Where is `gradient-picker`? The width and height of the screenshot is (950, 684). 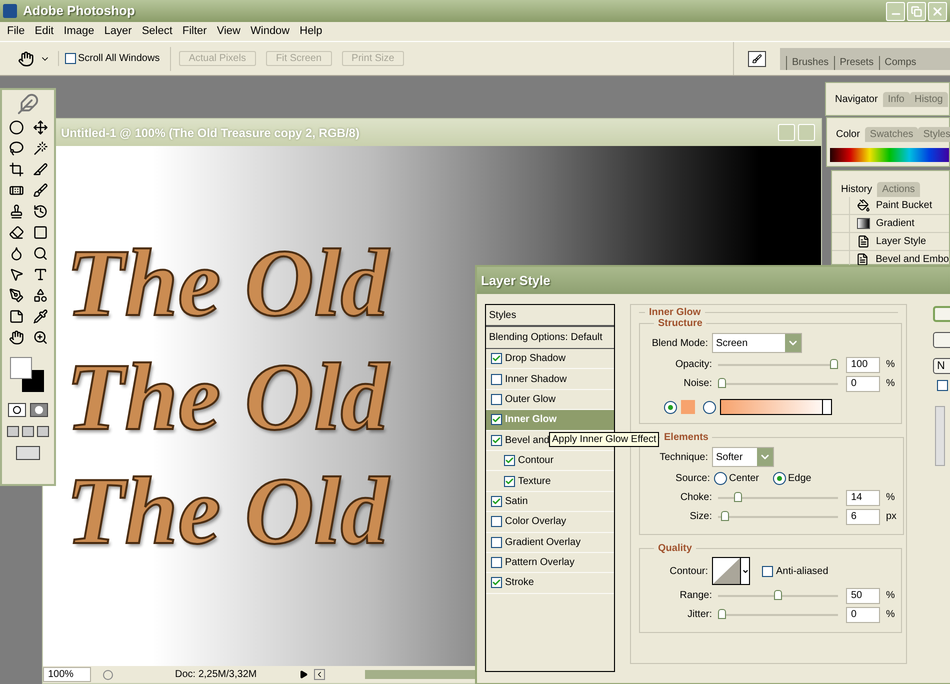 gradient-picker is located at coordinates (776, 407).